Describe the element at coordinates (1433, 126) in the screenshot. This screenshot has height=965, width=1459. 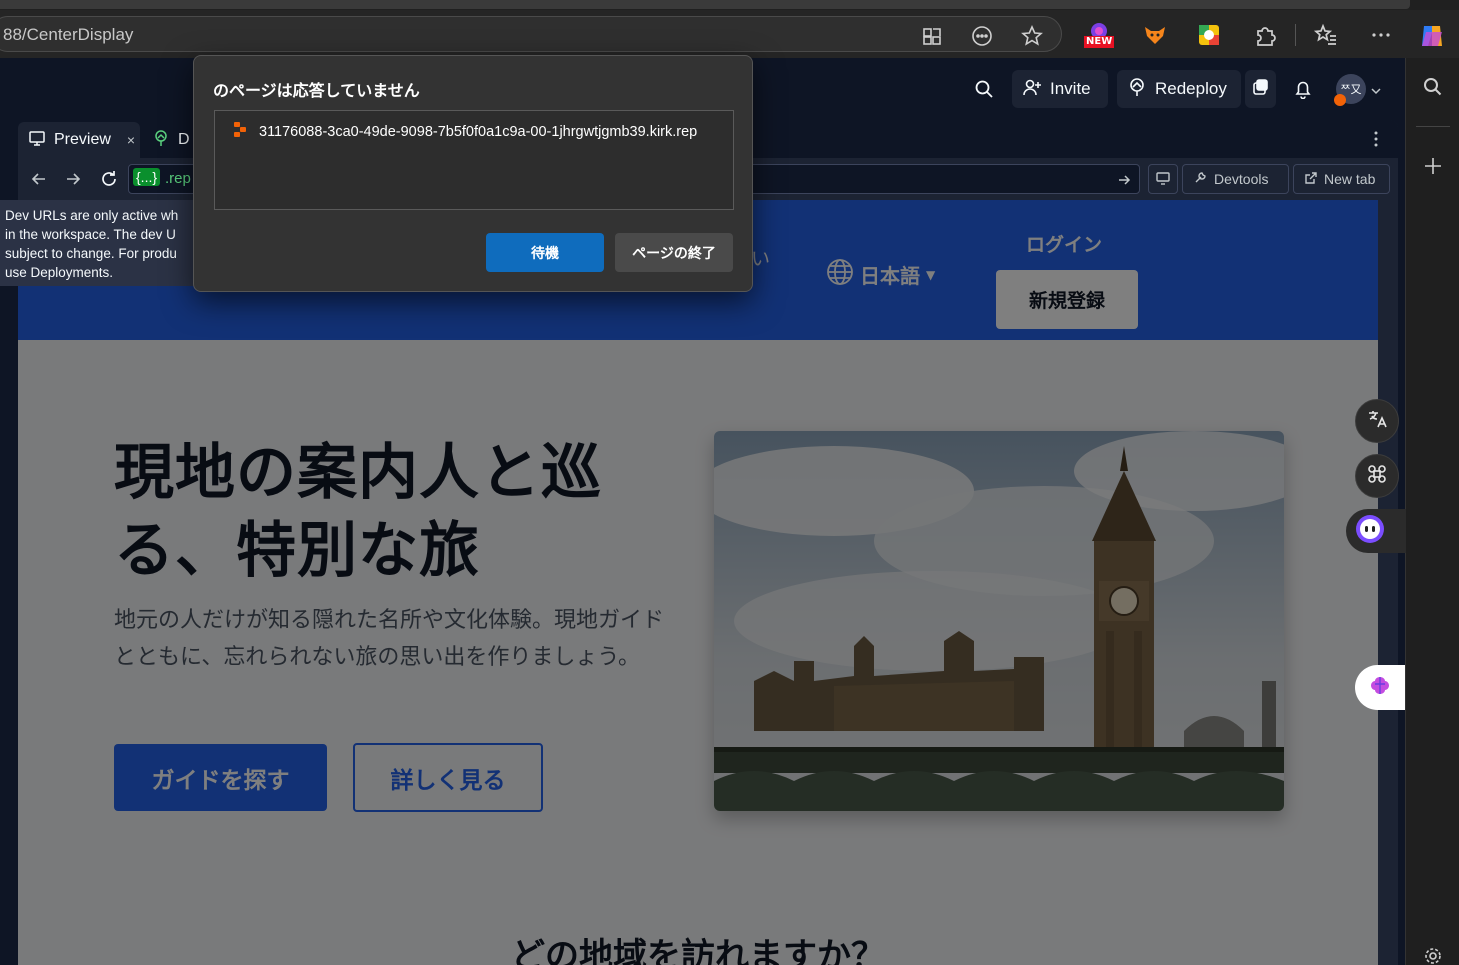
I see `sidebar-divider` at that location.